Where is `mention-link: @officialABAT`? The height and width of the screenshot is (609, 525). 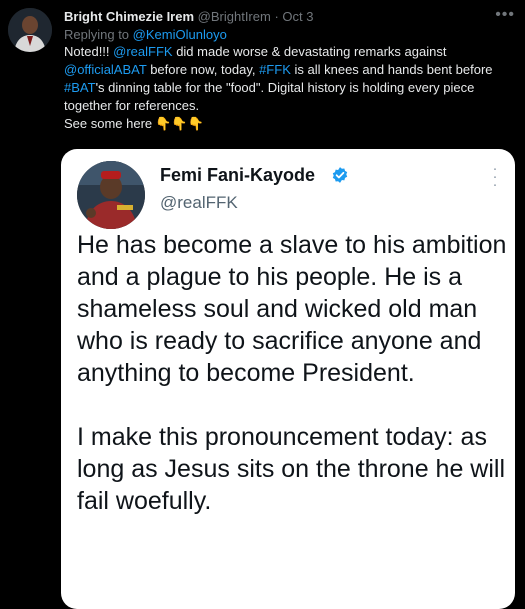 mention-link: @officialABAT is located at coordinates (105, 69).